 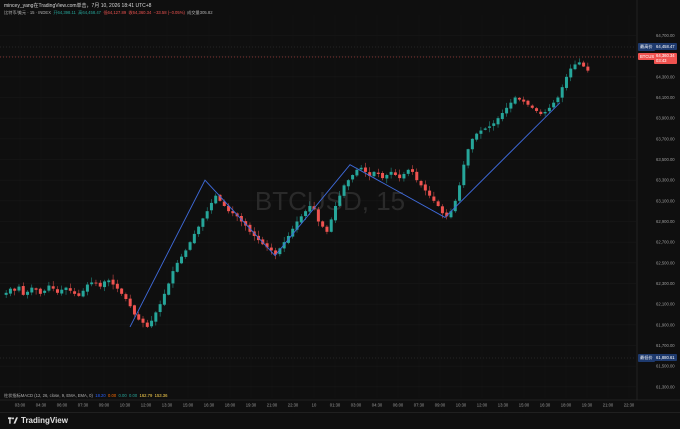 What do you see at coordinates (27, 12) in the screenshot?
I see `symbol-name: 比特币/美元 · 15 · INDEX` at bounding box center [27, 12].